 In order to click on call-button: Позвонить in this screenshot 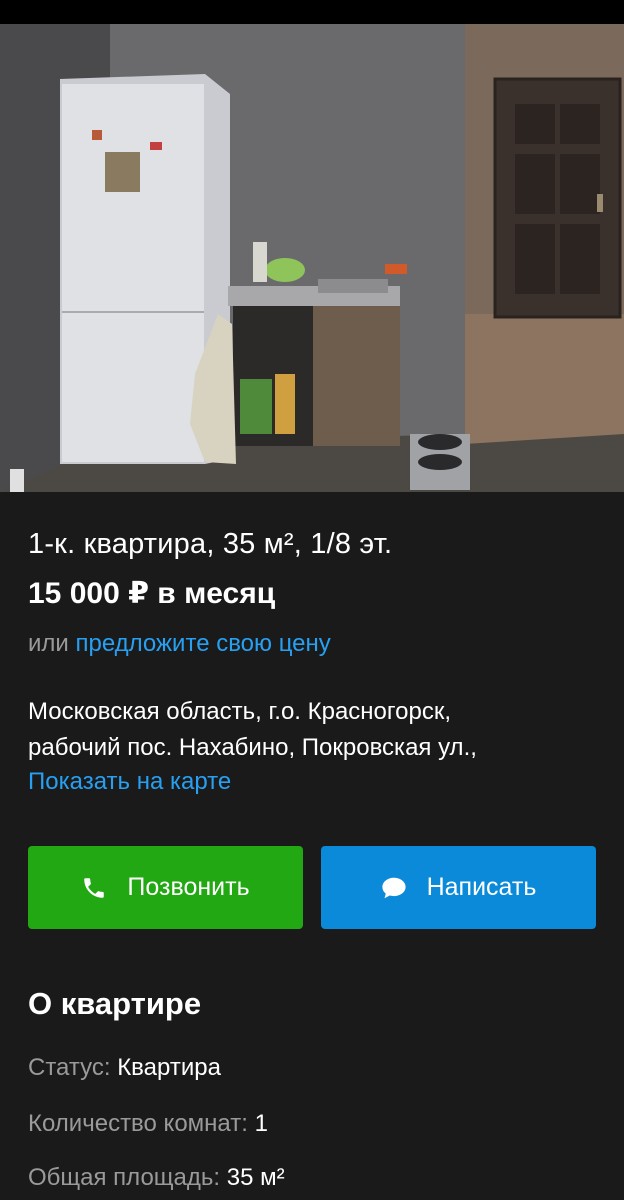, I will do `click(165, 887)`.